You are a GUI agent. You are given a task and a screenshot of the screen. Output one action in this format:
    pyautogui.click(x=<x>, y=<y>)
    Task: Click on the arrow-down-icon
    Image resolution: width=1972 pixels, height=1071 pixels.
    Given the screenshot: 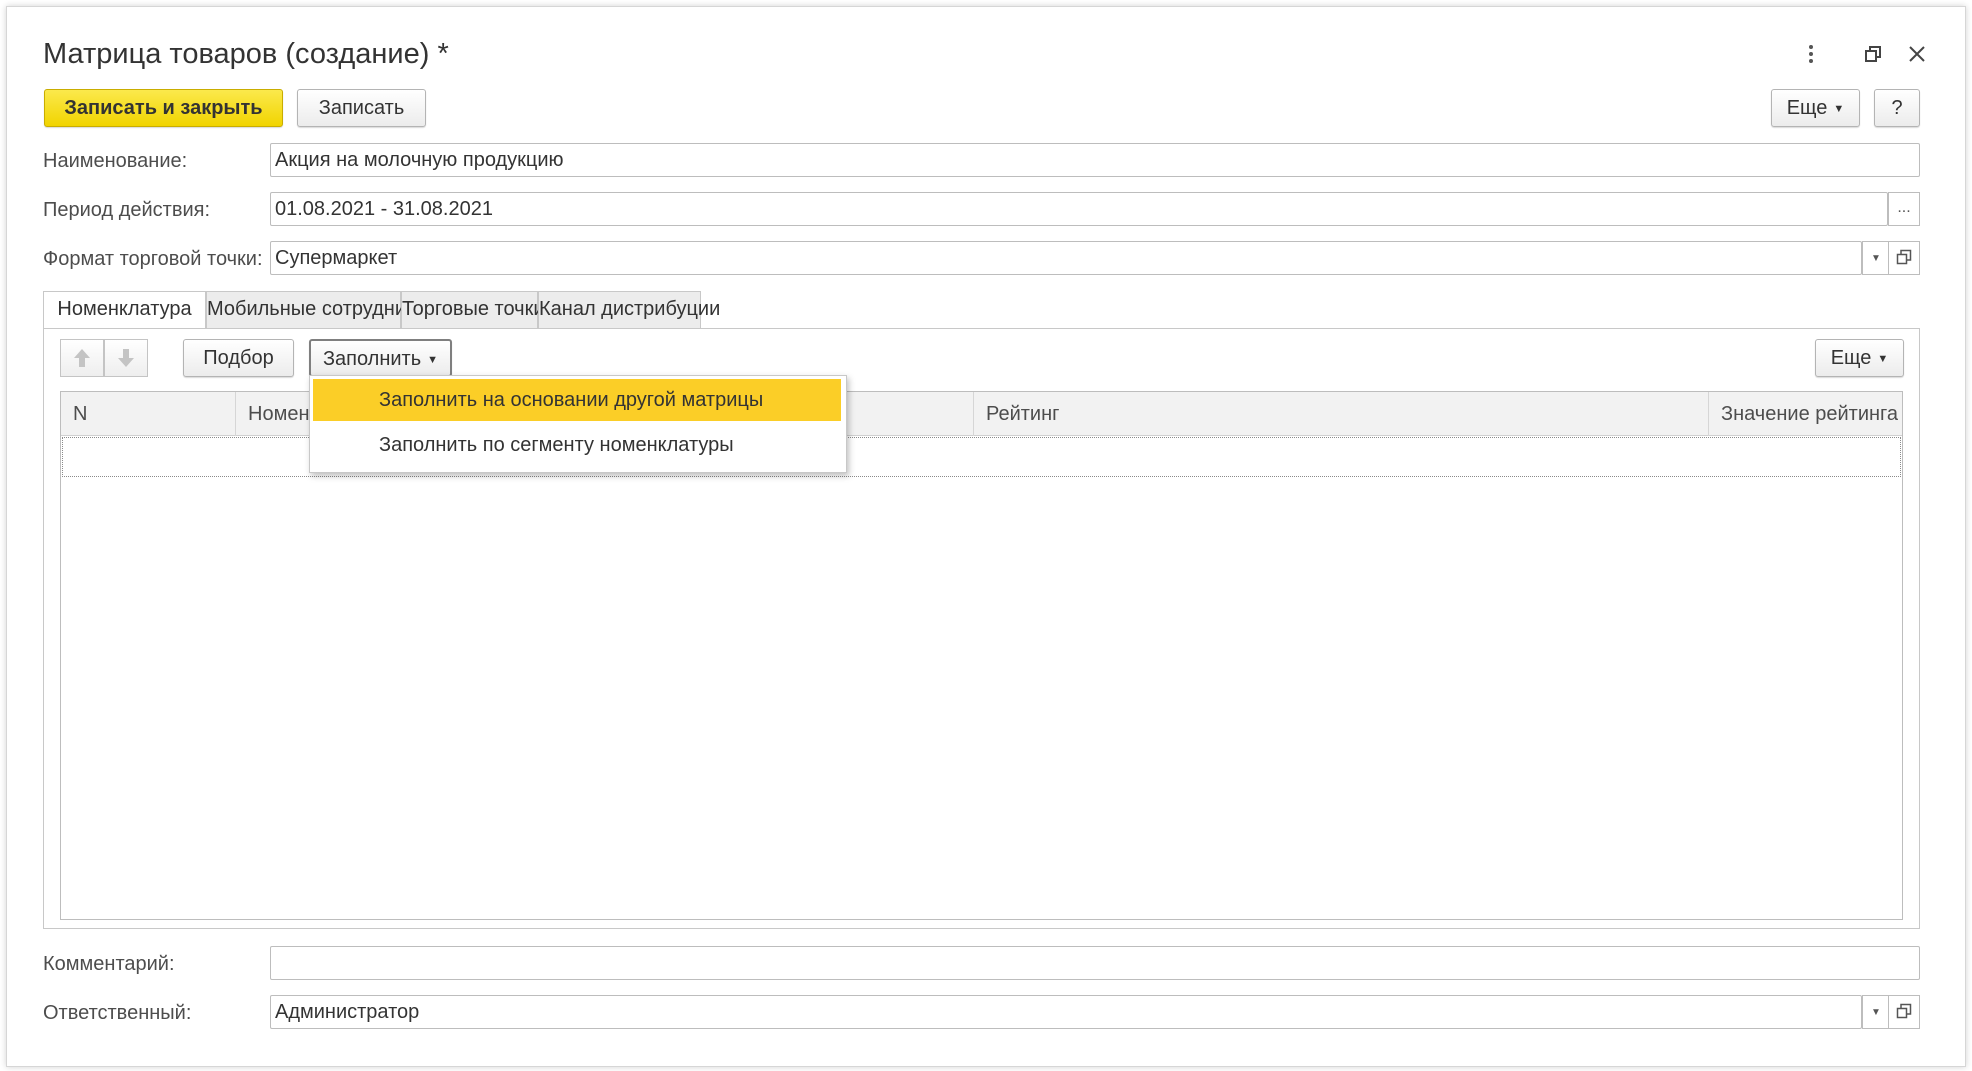 What is the action you would take?
    pyautogui.click(x=126, y=358)
    